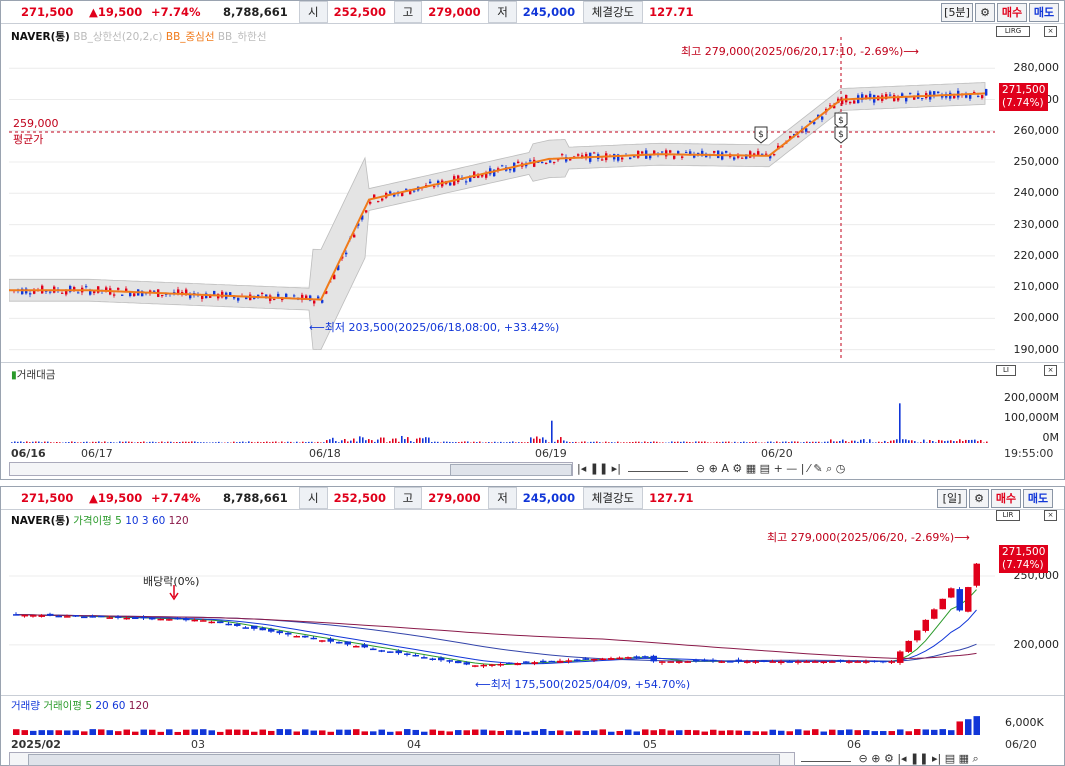 The width and height of the screenshot is (1065, 766). I want to click on daily-volume-chart, so click(502, 723).